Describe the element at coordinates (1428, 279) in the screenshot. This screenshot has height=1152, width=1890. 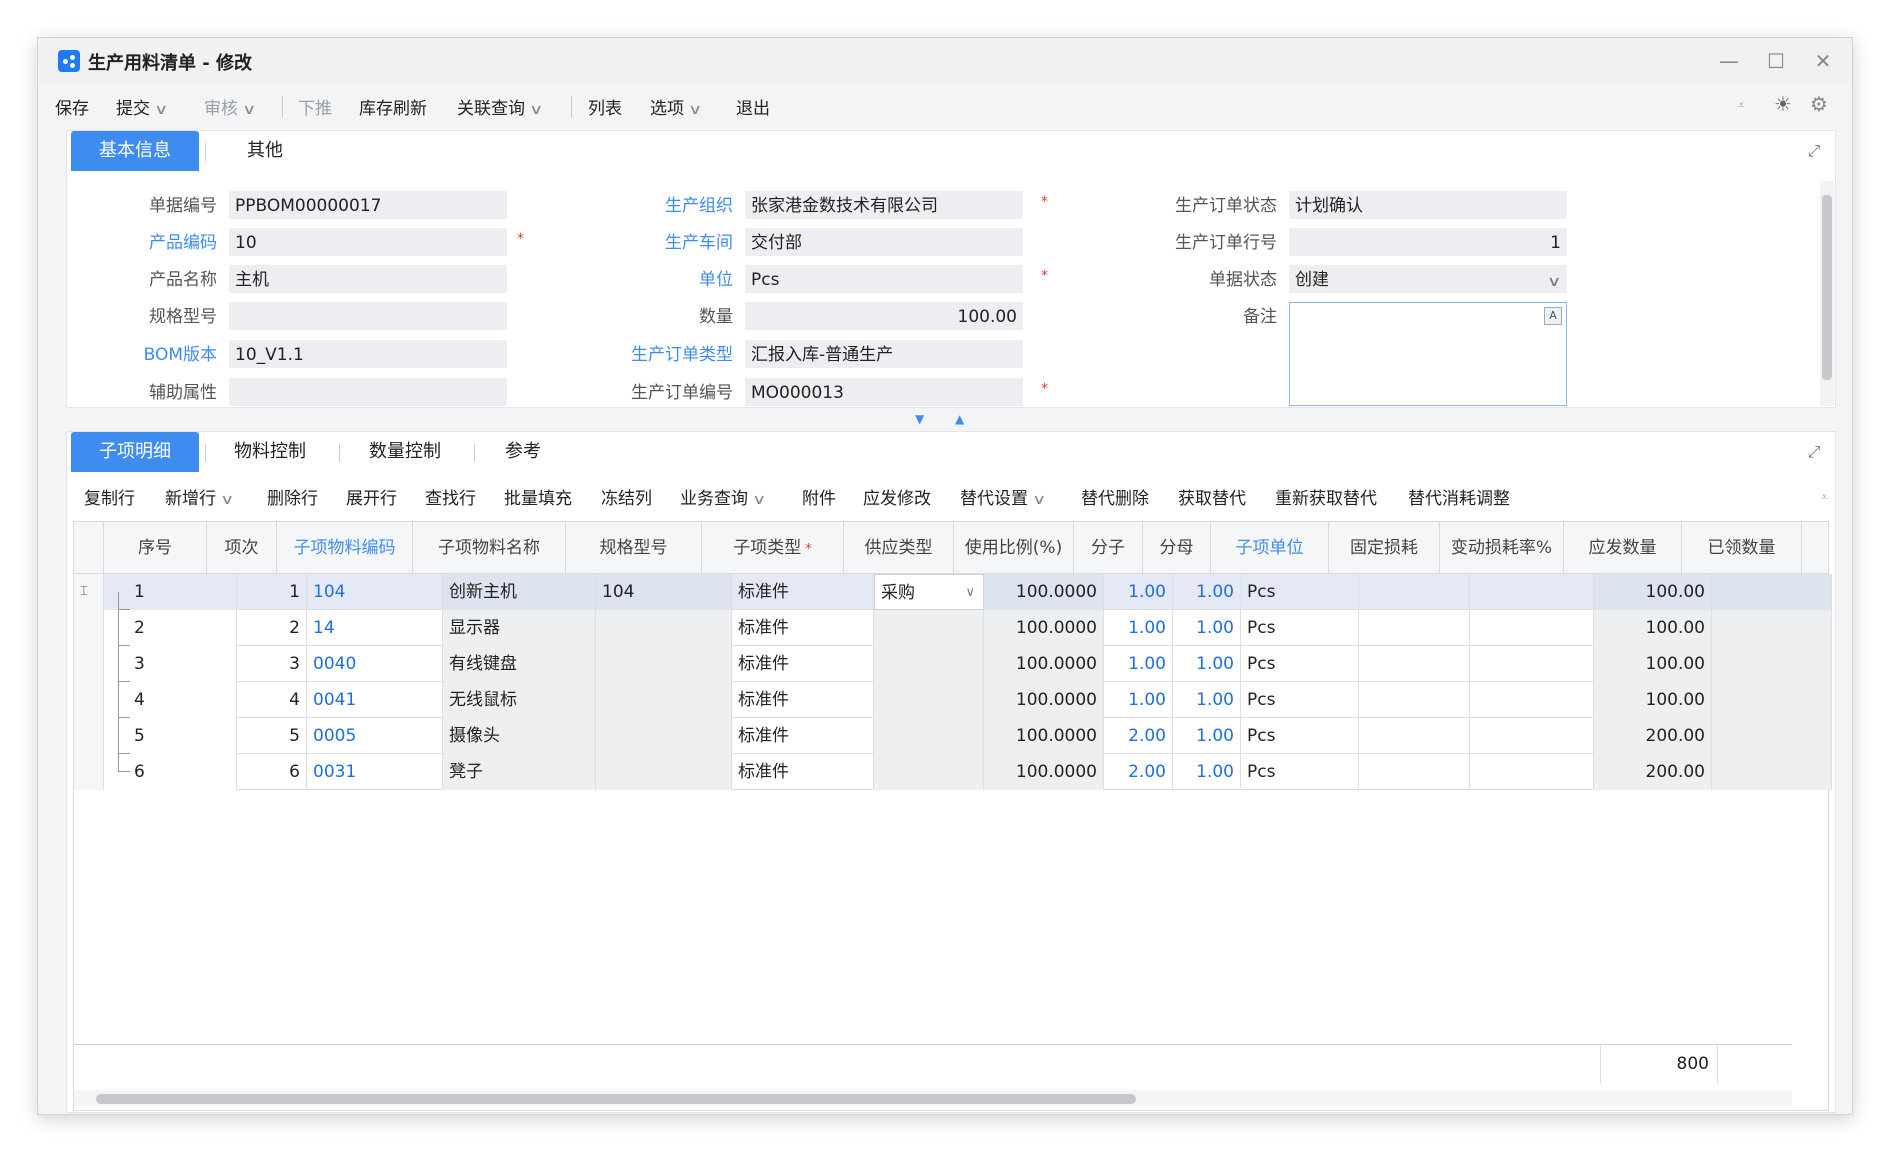
I see `doc-status-select: 创建 ∨` at that location.